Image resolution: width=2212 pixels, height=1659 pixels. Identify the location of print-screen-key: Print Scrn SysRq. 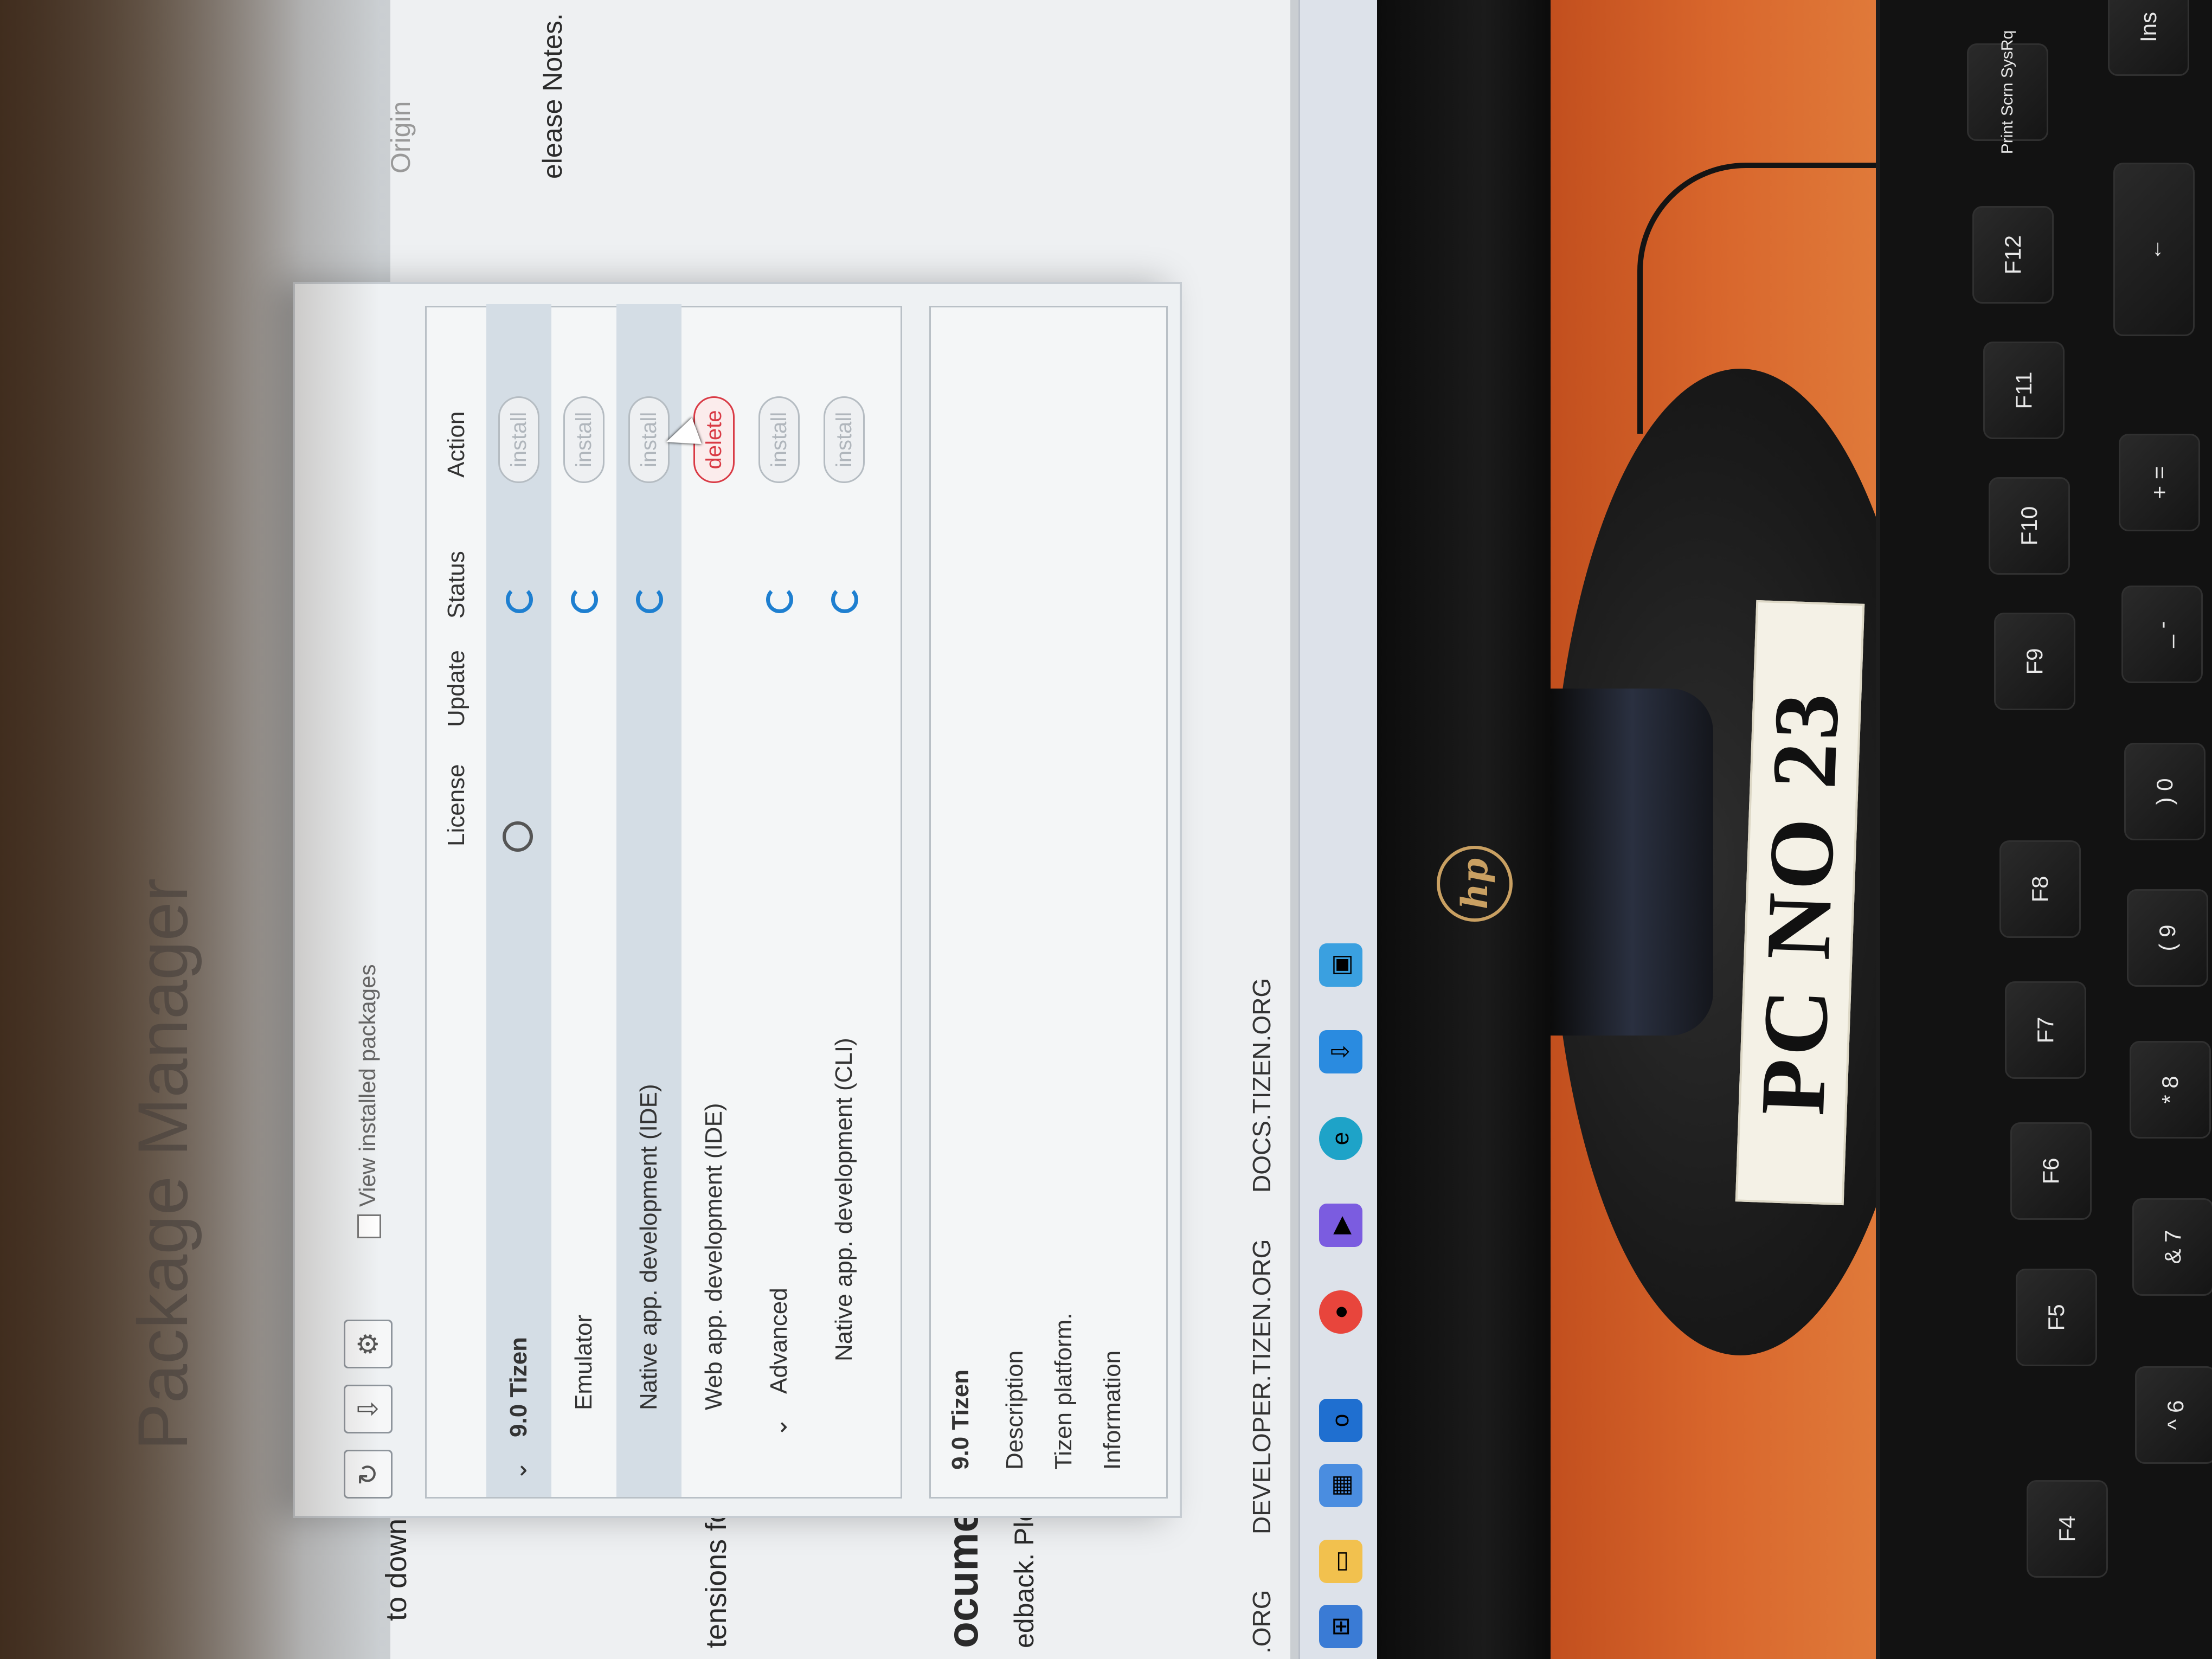
(2007, 92).